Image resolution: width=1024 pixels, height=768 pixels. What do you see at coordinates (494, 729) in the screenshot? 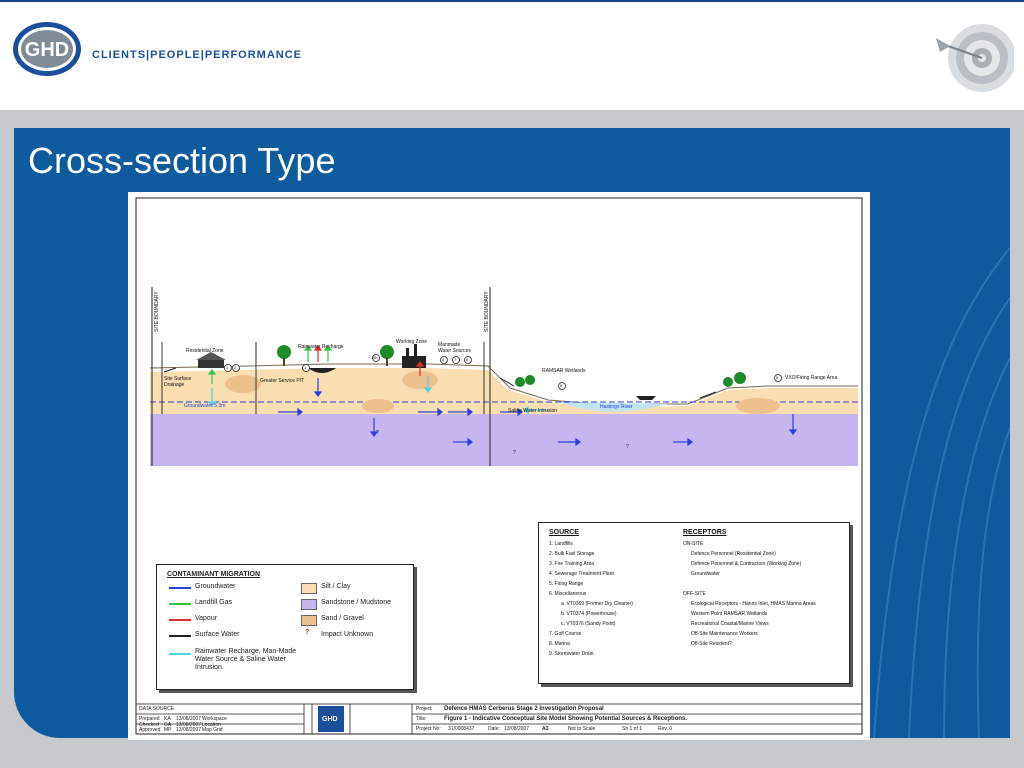
I see `date-label: Date:` at bounding box center [494, 729].